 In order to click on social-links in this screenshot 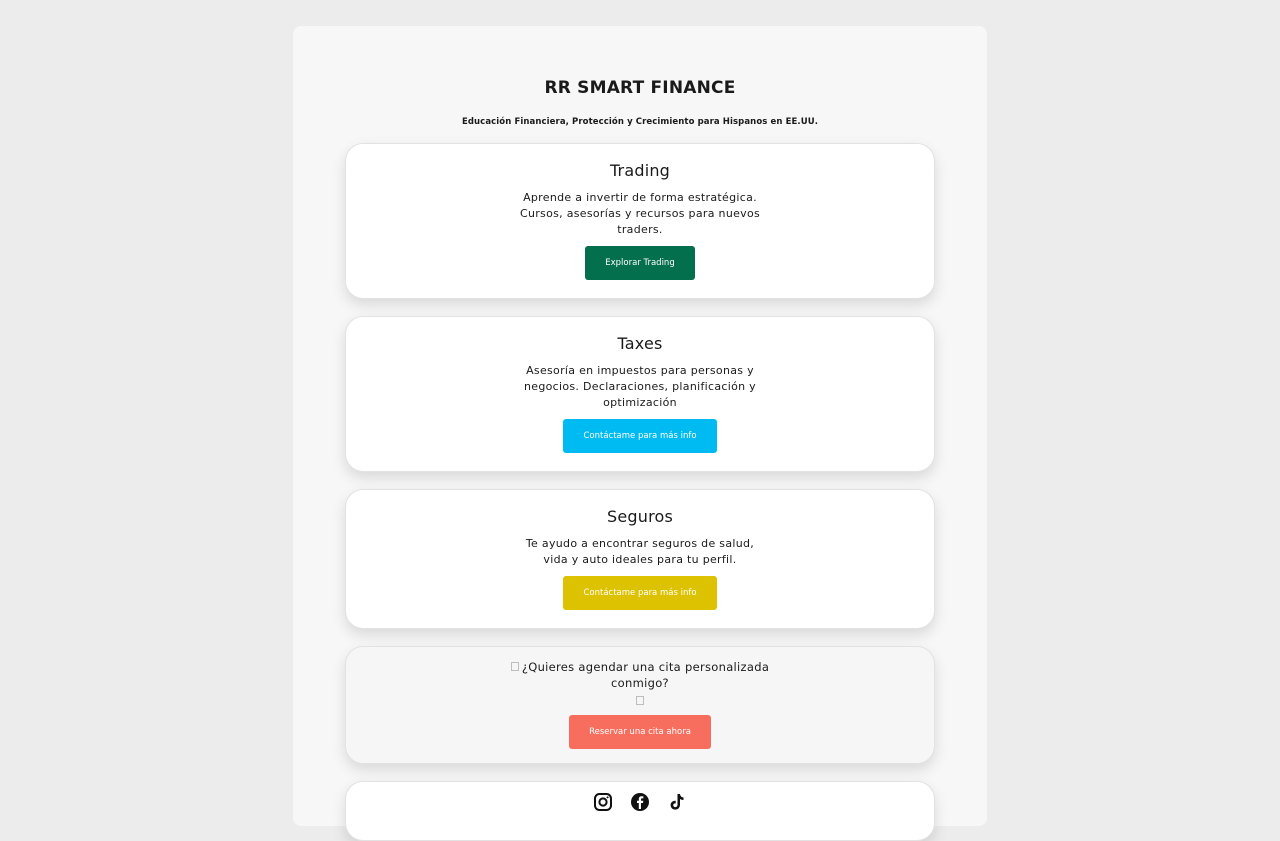, I will do `click(640, 804)`.